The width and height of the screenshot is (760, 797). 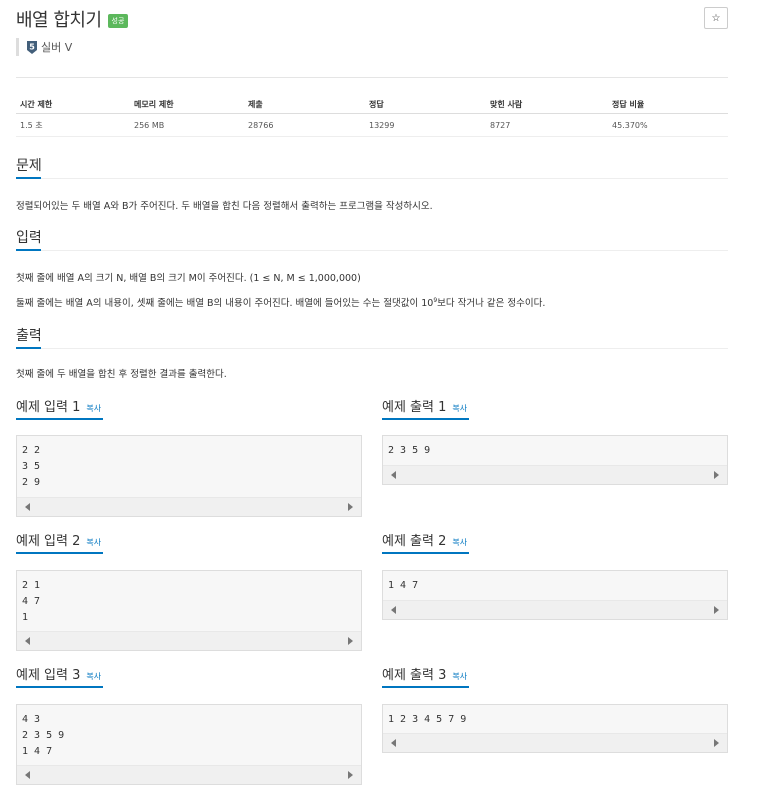 I want to click on sample-input-1-title: 예제 입력 1 복사, so click(x=58, y=405).